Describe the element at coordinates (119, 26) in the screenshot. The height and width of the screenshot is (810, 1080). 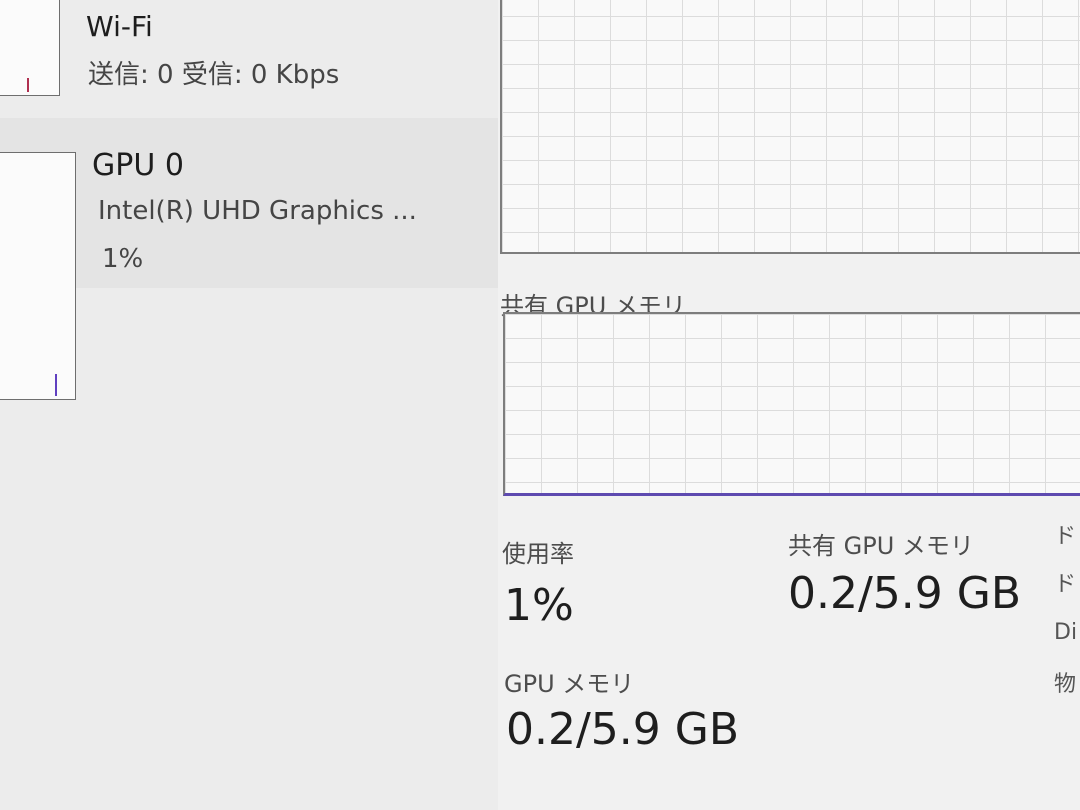
I see `wifi-title: Wi-Fi` at that location.